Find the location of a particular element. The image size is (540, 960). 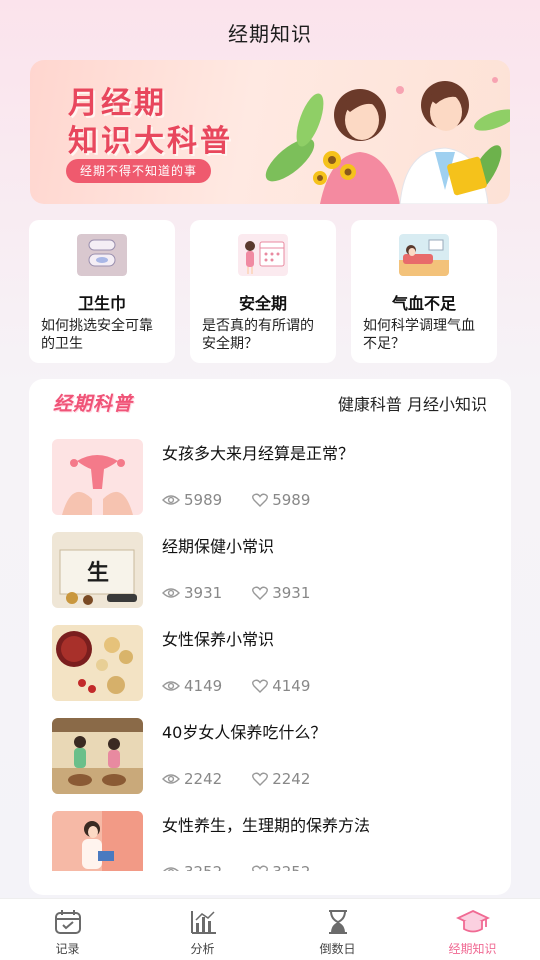

like-count-value: 2242 is located at coordinates (291, 779).